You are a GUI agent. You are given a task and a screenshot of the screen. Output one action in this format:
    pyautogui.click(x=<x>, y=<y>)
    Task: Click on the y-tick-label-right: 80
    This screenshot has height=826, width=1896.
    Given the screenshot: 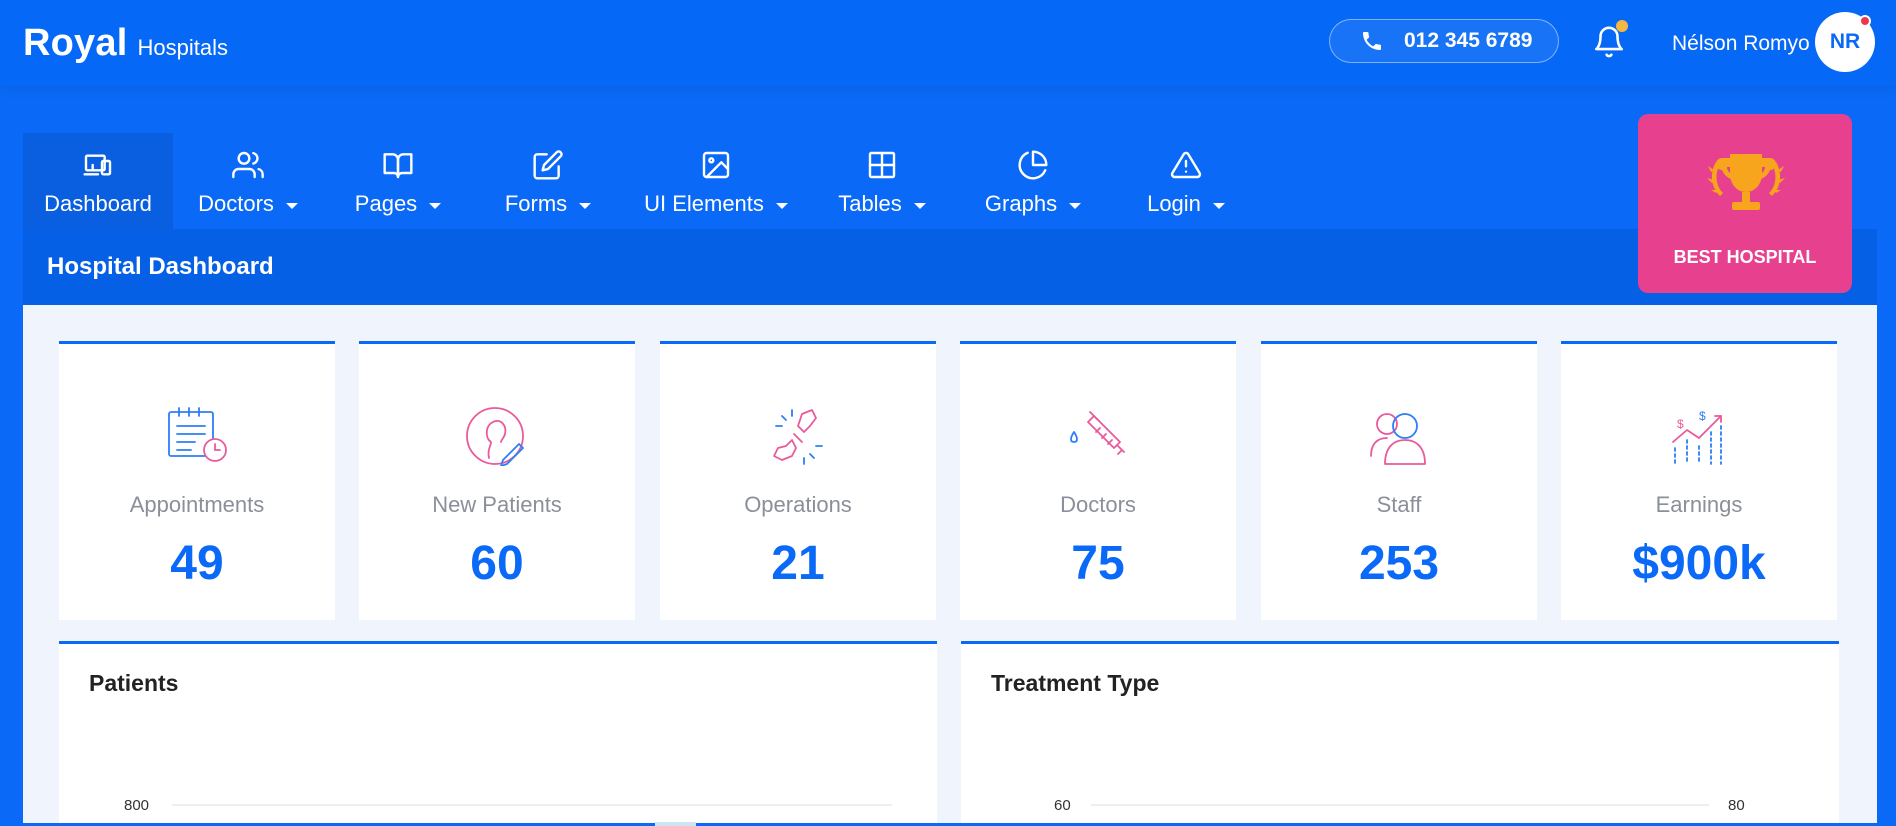 What is the action you would take?
    pyautogui.click(x=1736, y=805)
    